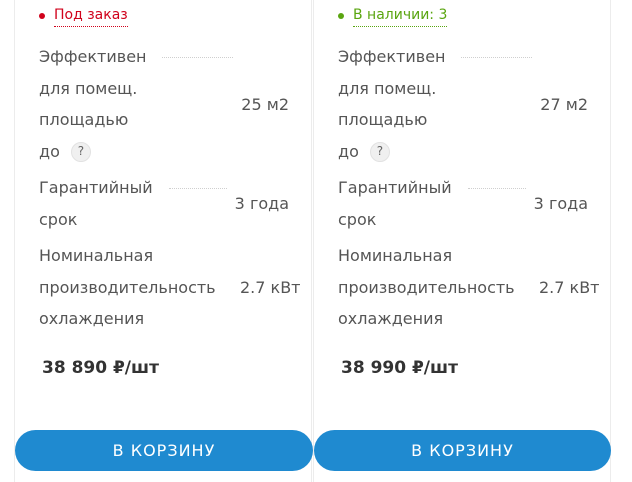  Describe the element at coordinates (564, 104) in the screenshot. I see `property-value: 27 м2` at that location.